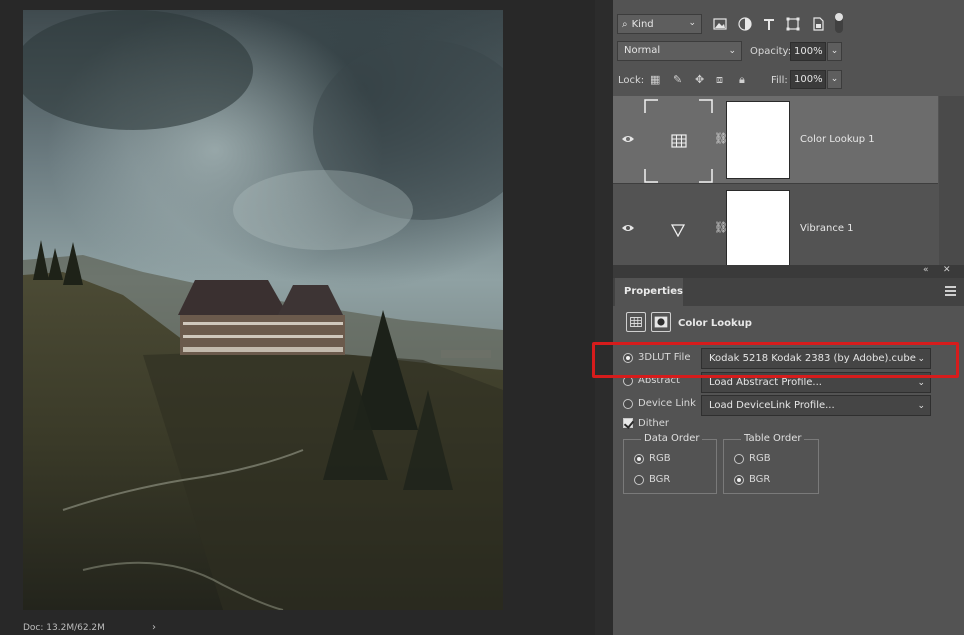  Describe the element at coordinates (947, 270) in the screenshot. I see `close-panel-icon: ✕` at that location.